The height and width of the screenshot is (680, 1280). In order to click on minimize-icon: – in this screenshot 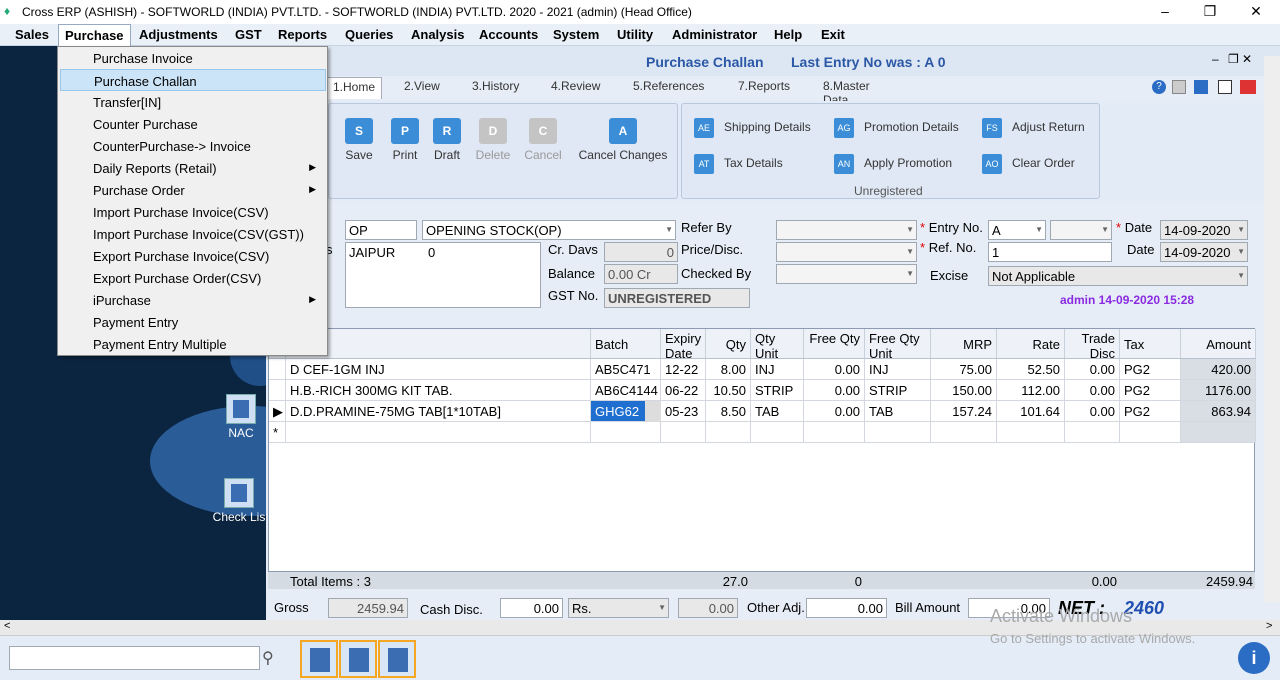, I will do `click(1165, 12)`.